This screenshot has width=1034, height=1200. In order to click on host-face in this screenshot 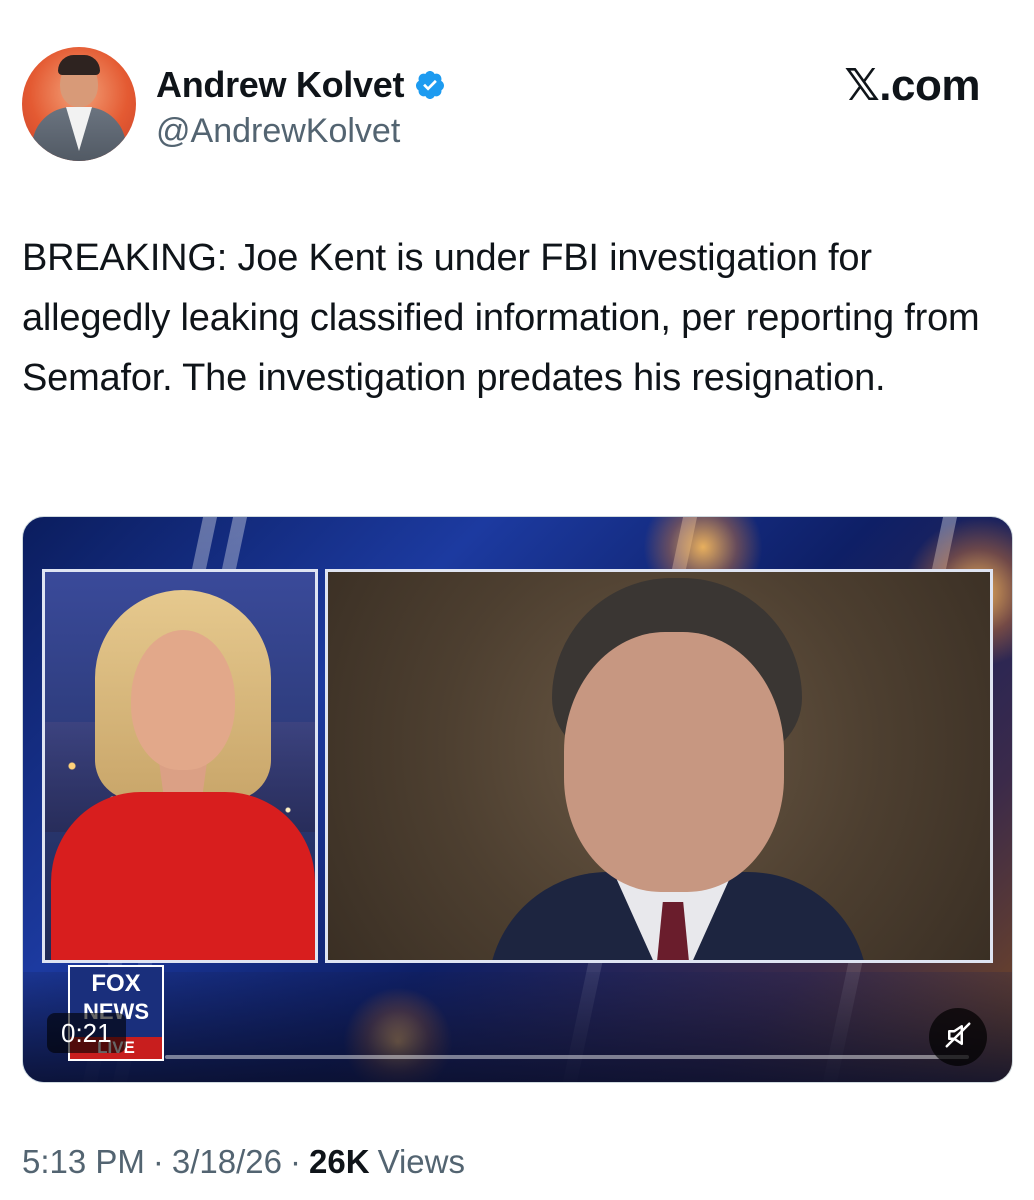, I will do `click(183, 700)`.